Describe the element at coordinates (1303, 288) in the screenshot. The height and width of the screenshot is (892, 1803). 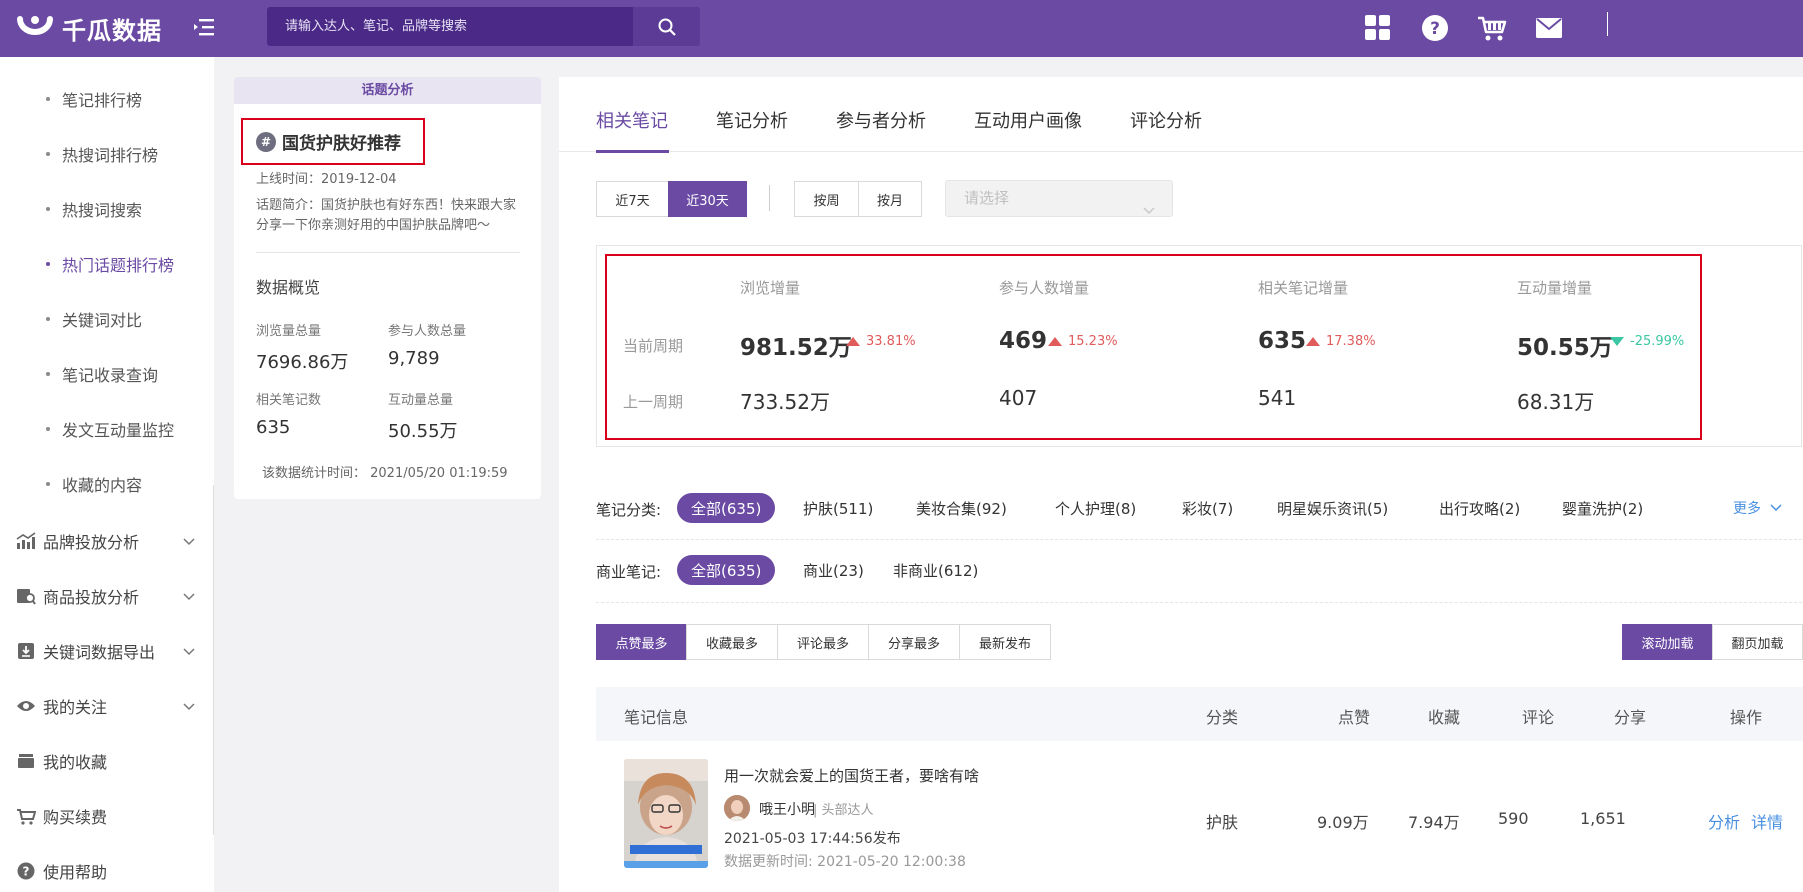
I see `col-header-notes: 相关笔记增量` at that location.